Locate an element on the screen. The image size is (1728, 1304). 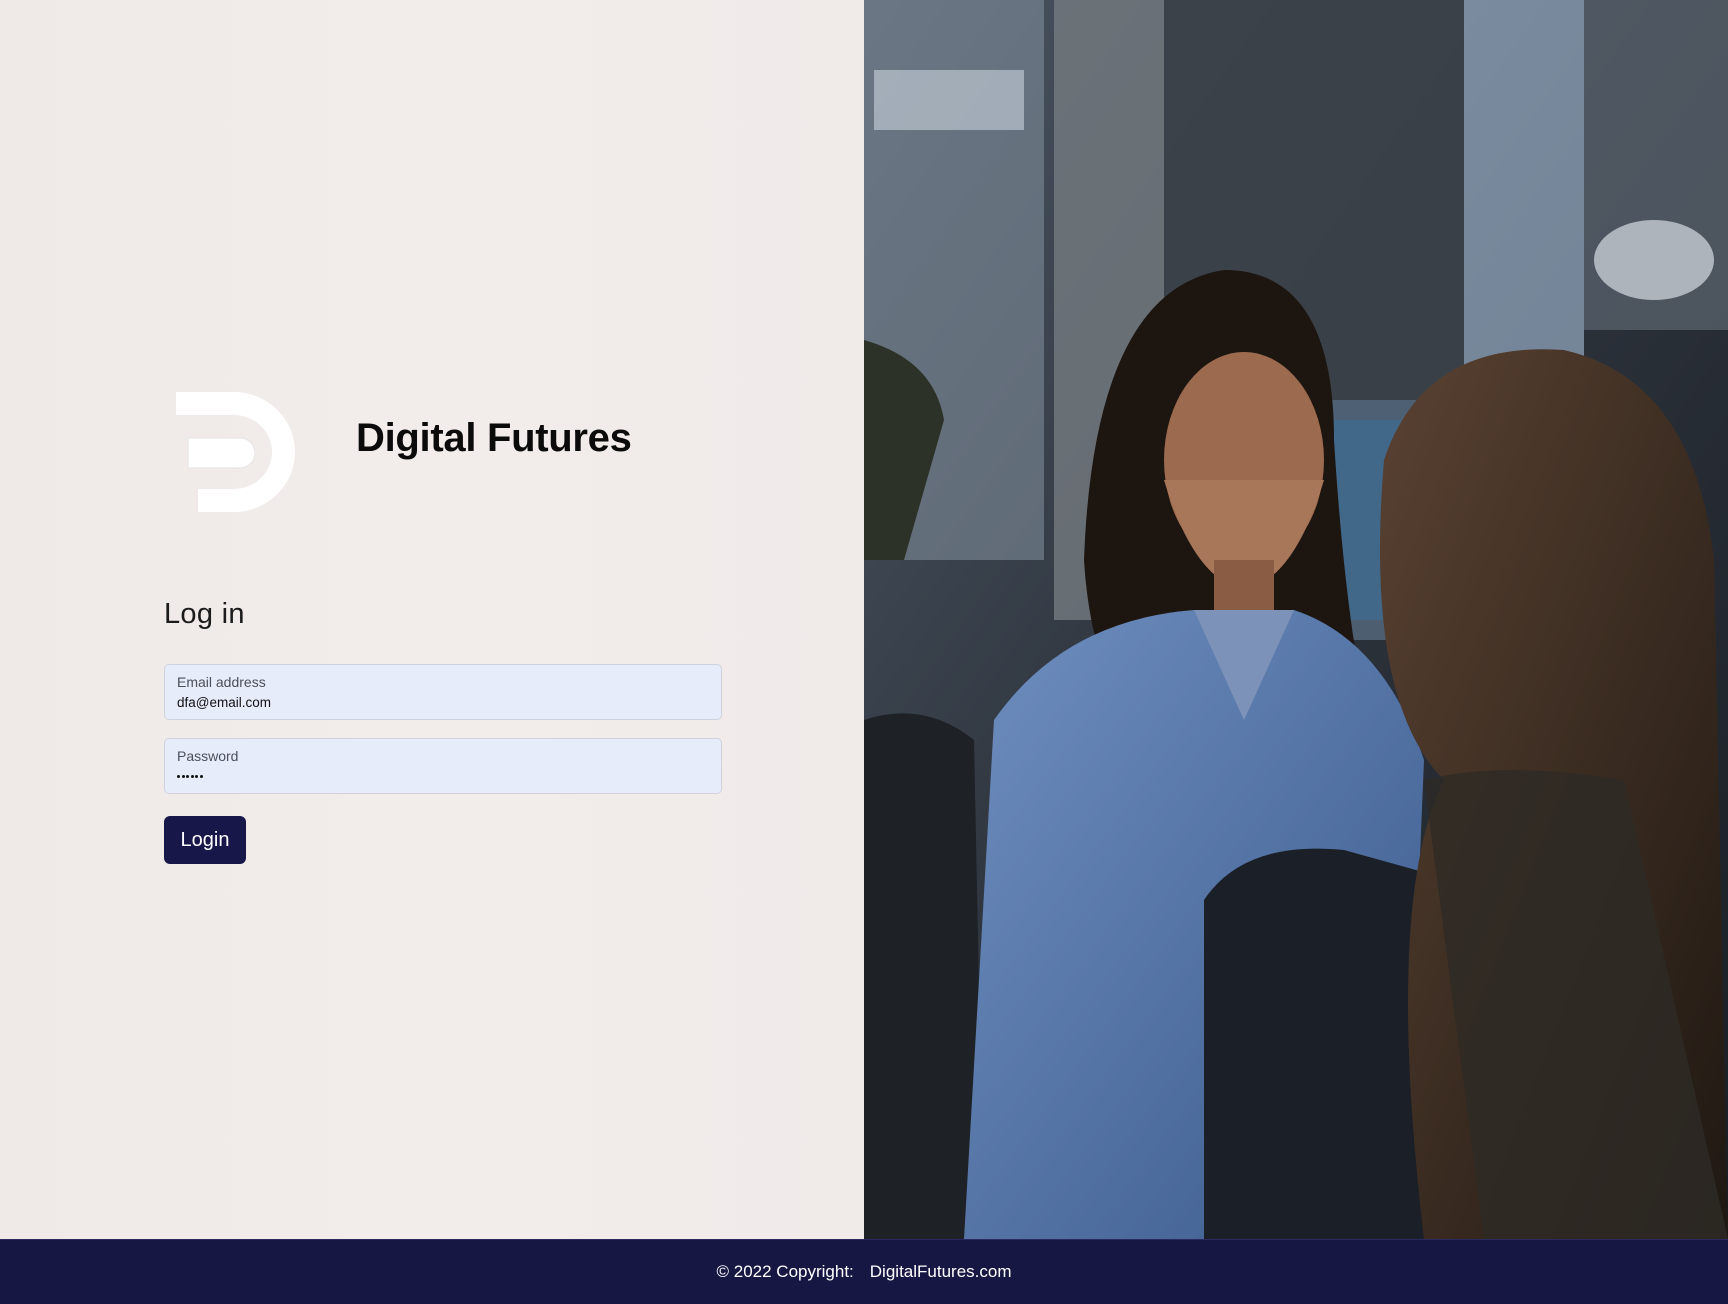
password-masked-value is located at coordinates (190, 776).